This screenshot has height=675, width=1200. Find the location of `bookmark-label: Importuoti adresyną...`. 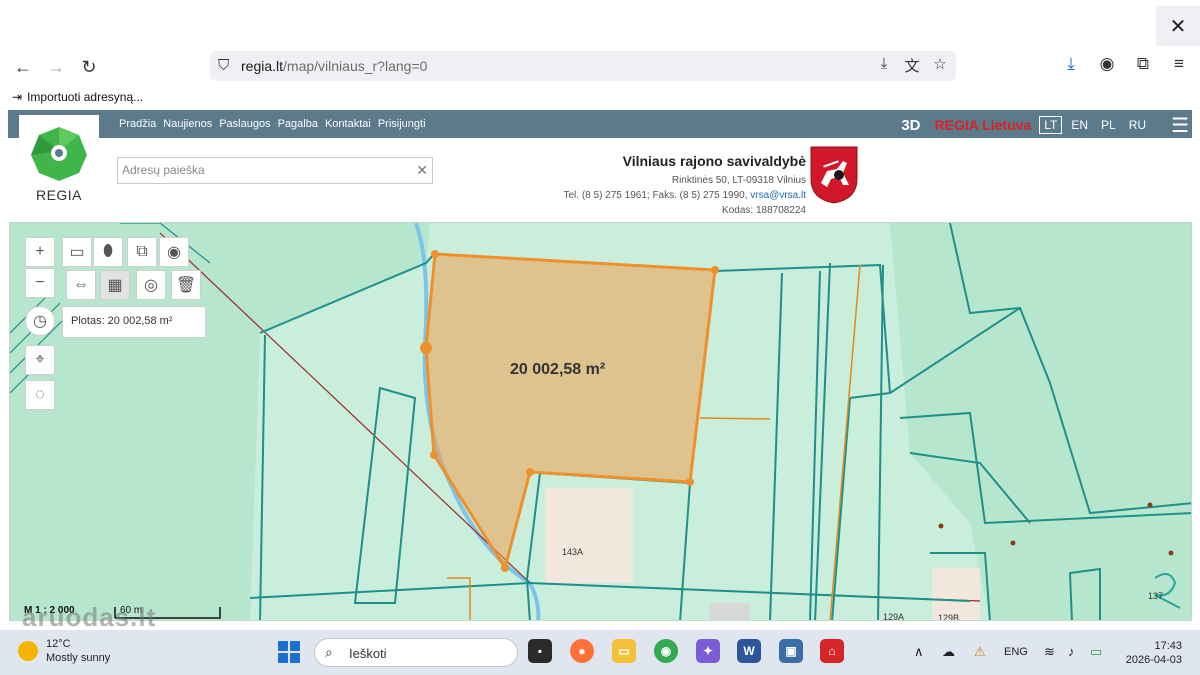

bookmark-label: Importuoti adresyną... is located at coordinates (85, 97).